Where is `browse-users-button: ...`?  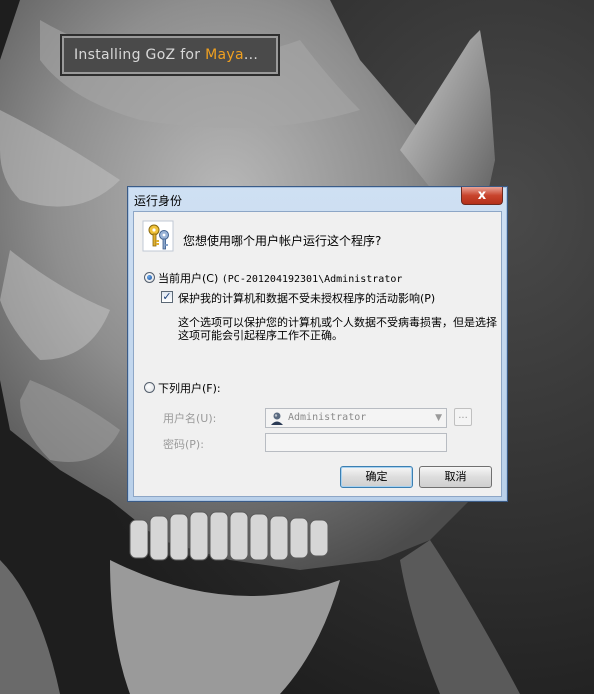
browse-users-button: ... is located at coordinates (463, 417).